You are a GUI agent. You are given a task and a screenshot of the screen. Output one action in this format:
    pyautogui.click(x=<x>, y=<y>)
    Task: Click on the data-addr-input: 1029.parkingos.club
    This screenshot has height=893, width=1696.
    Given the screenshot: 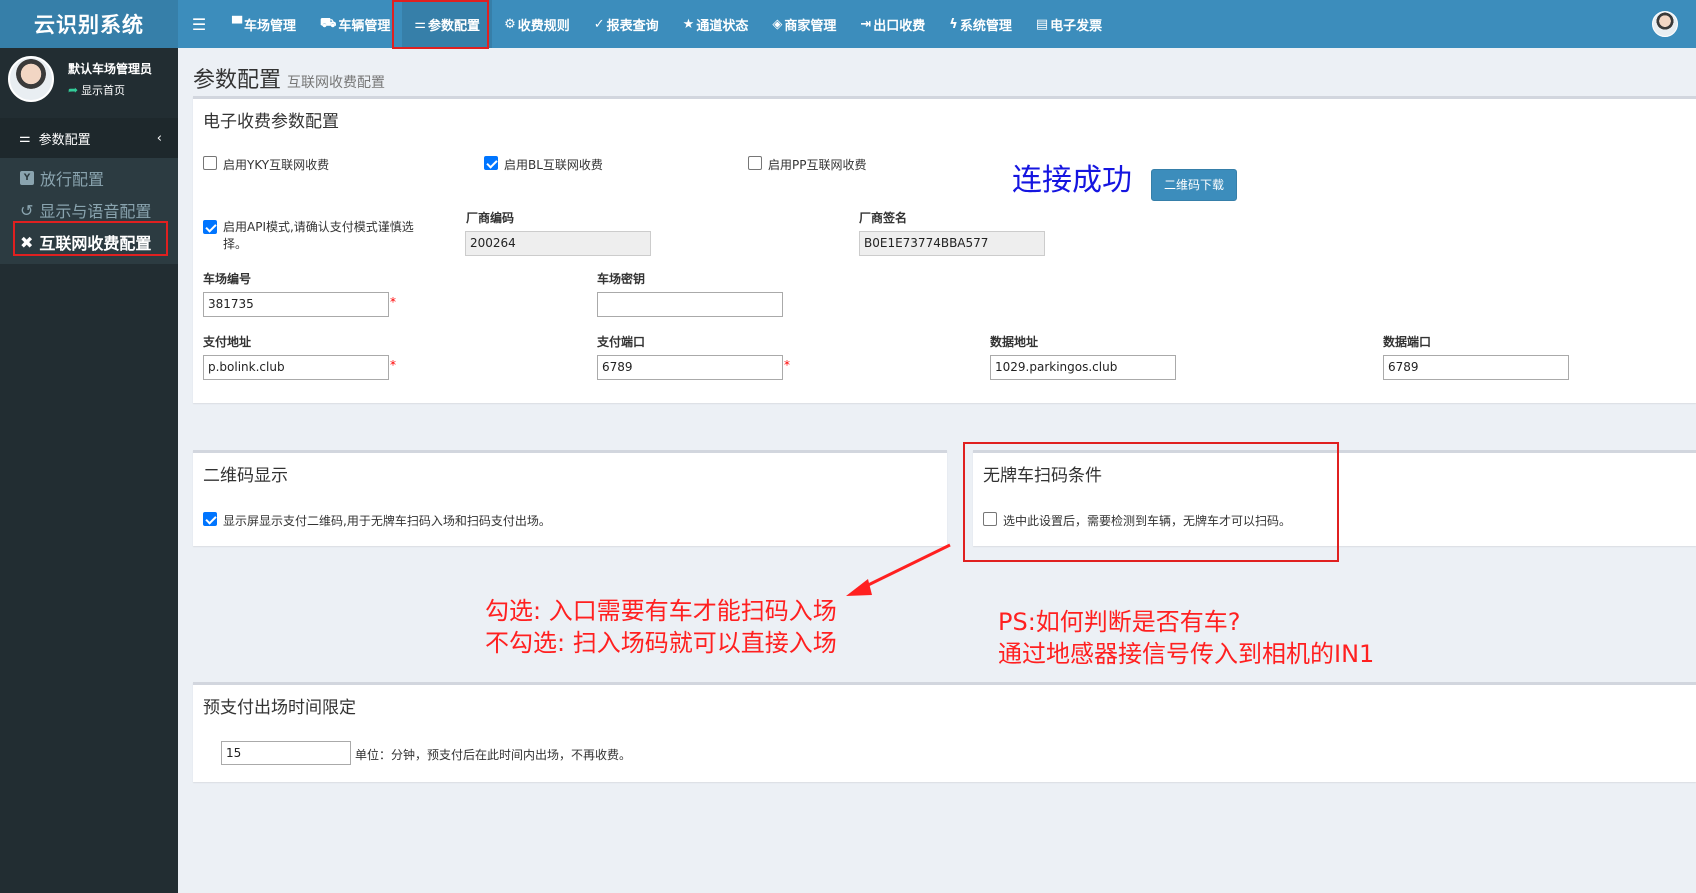 What is the action you would take?
    pyautogui.click(x=1083, y=367)
    